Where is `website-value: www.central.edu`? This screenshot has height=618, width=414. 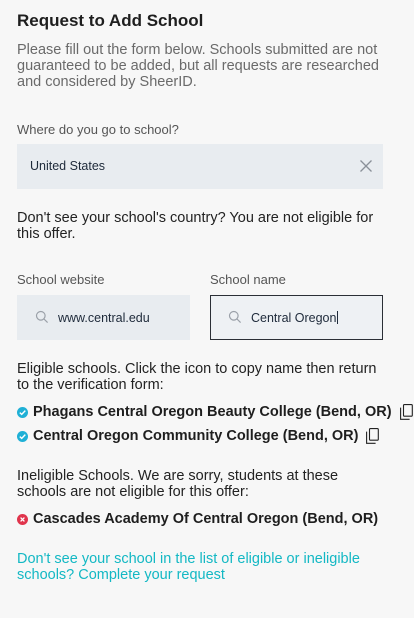 website-value: www.central.edu is located at coordinates (104, 318).